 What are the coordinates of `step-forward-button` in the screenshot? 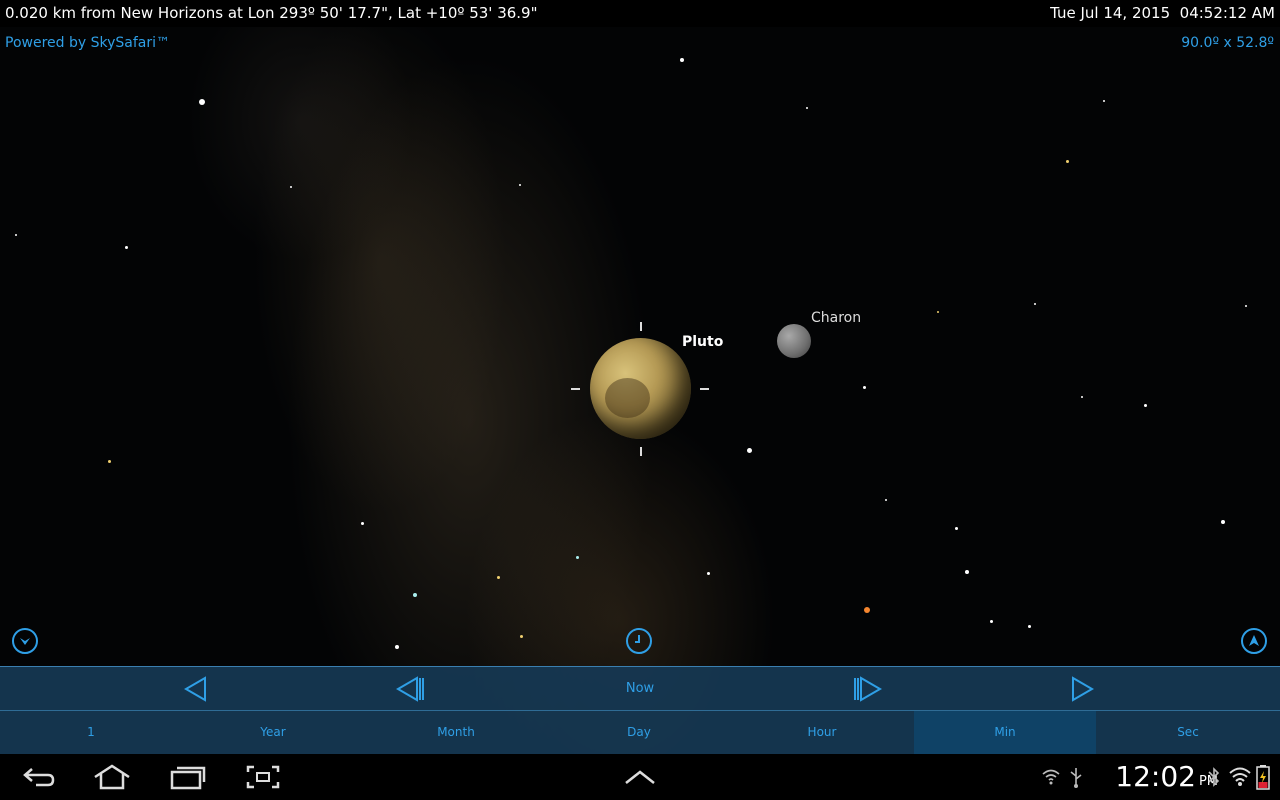 It's located at (1082, 689).